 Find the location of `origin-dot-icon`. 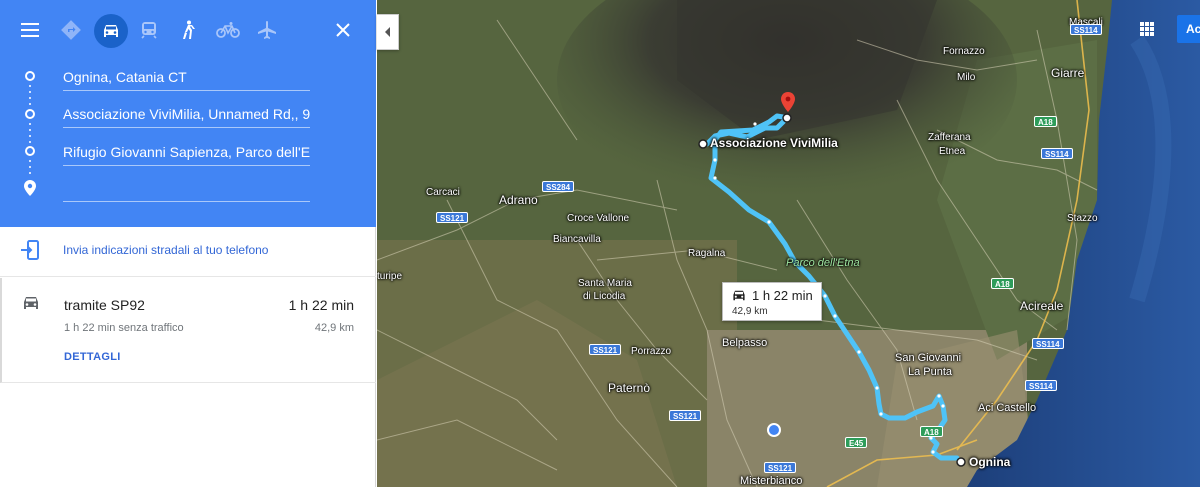

origin-dot-icon is located at coordinates (30, 76).